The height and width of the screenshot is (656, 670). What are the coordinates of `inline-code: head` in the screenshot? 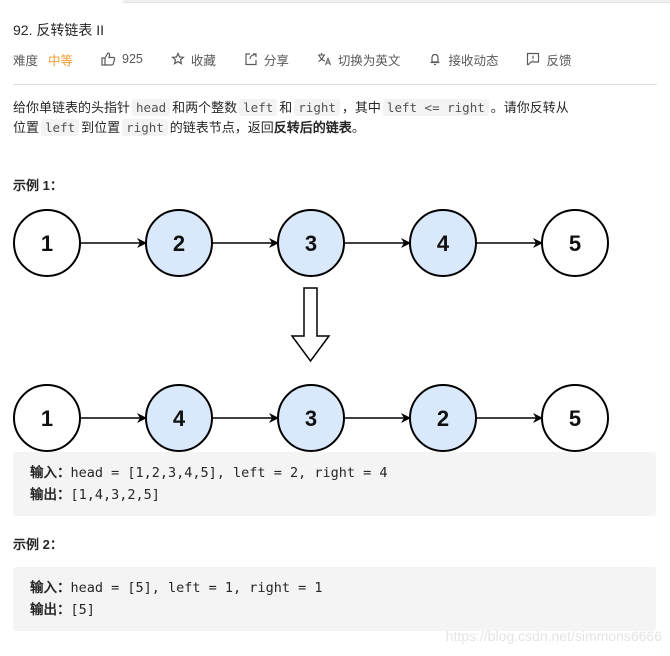 It's located at (151, 107).